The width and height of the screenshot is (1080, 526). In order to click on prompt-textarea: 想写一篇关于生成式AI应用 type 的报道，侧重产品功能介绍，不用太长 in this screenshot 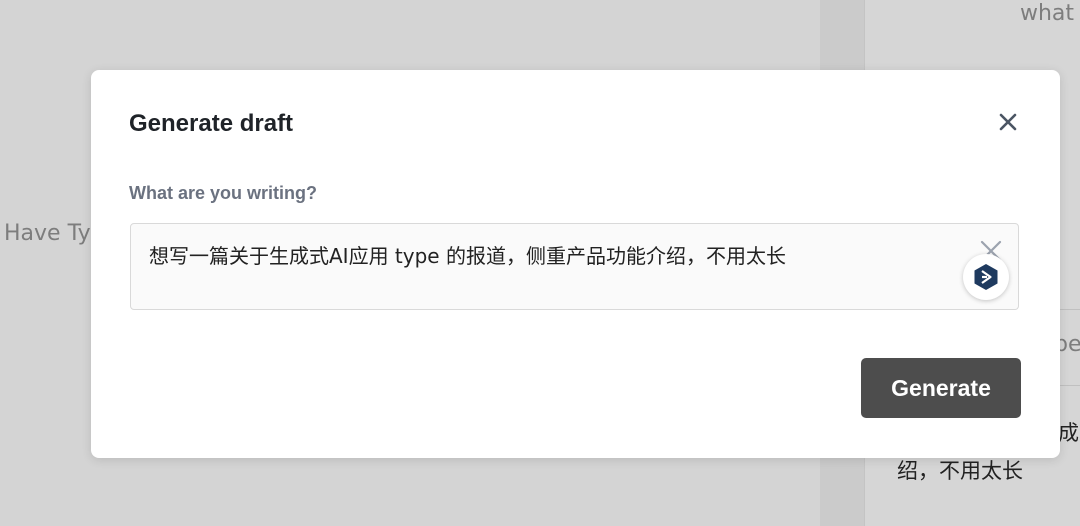, I will do `click(574, 266)`.